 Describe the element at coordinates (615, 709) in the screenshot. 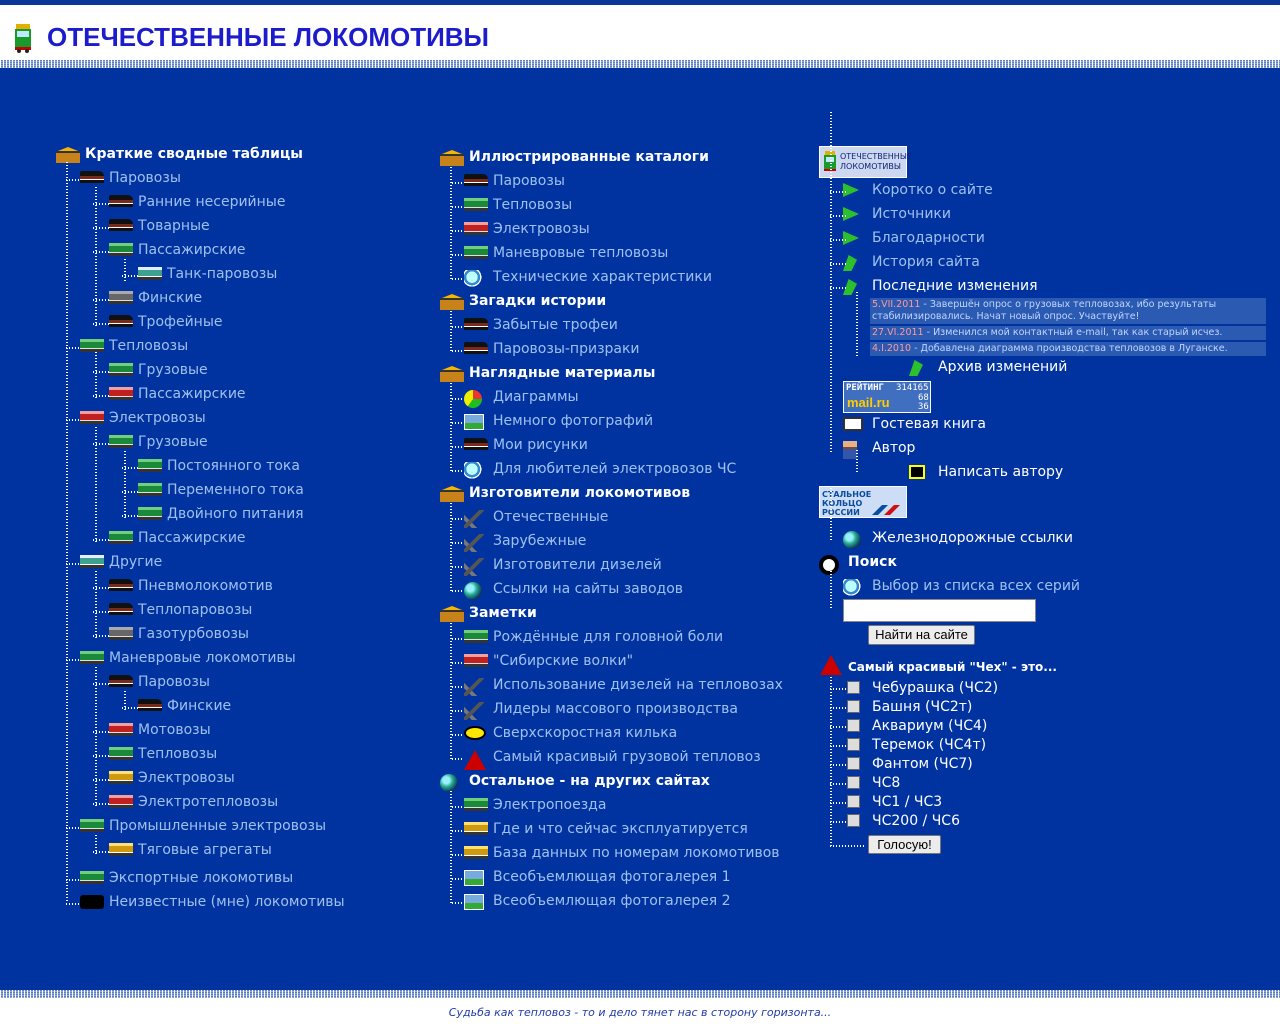

I see `col2-item: Лидеры массового производства` at that location.